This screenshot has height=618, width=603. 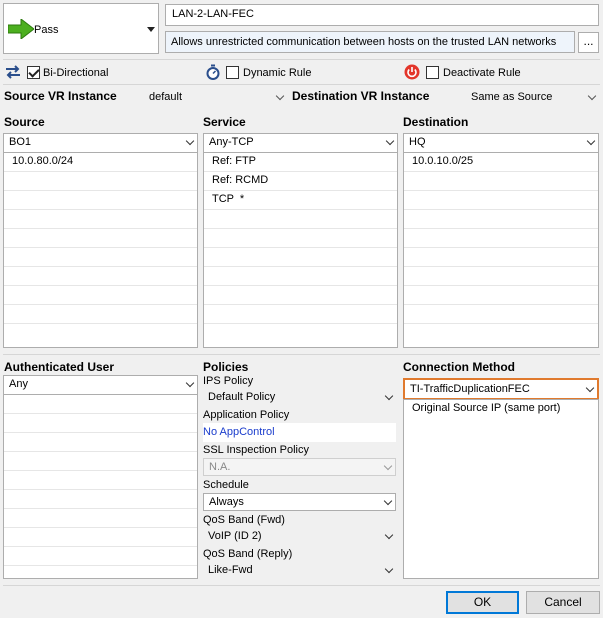 I want to click on service-list: Ref: FTP Ref: RCMD TCP *, so click(x=300, y=250).